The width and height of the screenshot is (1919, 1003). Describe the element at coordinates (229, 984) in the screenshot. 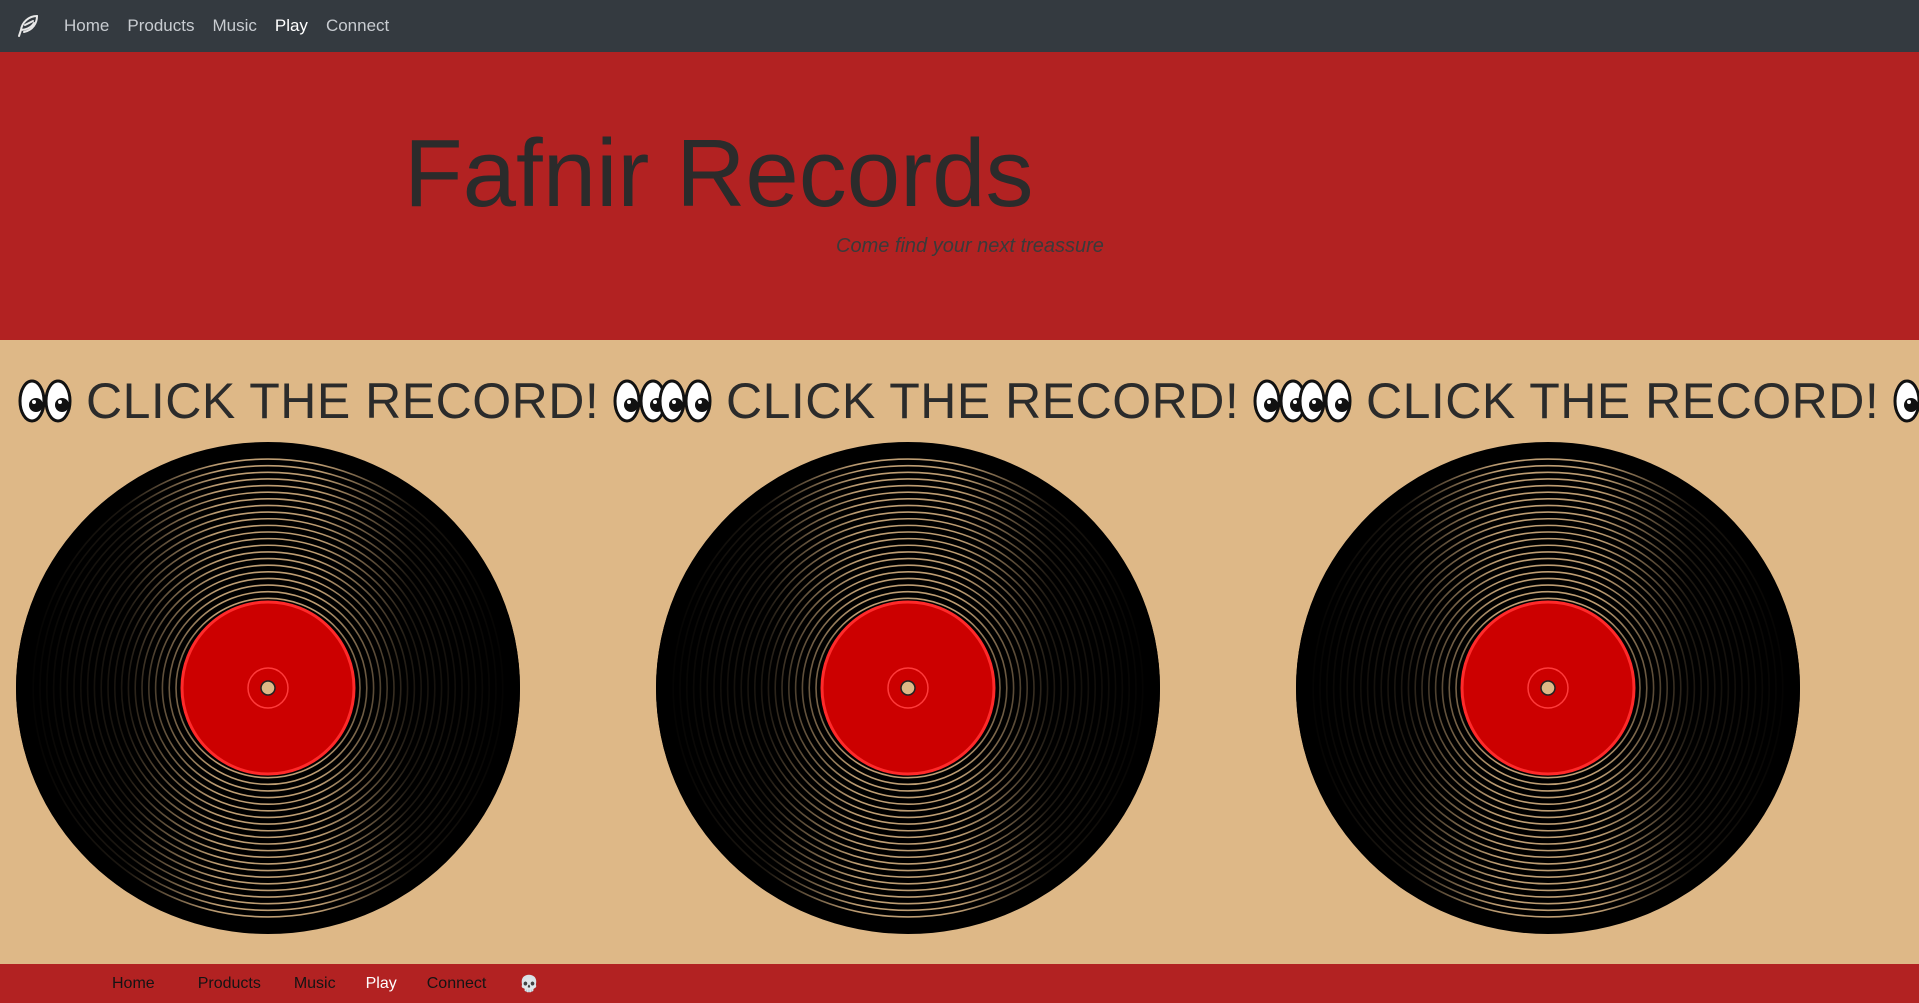

I see `footer-products: Products` at that location.